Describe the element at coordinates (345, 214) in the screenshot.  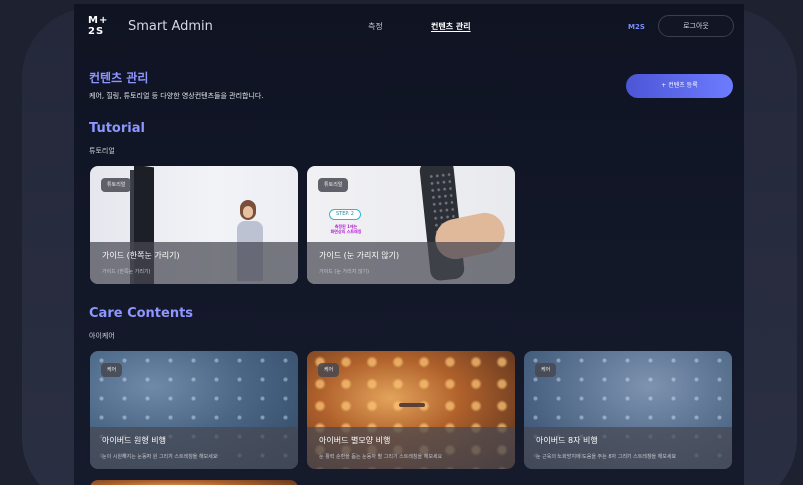
I see `step-label: STEP. 2` at that location.